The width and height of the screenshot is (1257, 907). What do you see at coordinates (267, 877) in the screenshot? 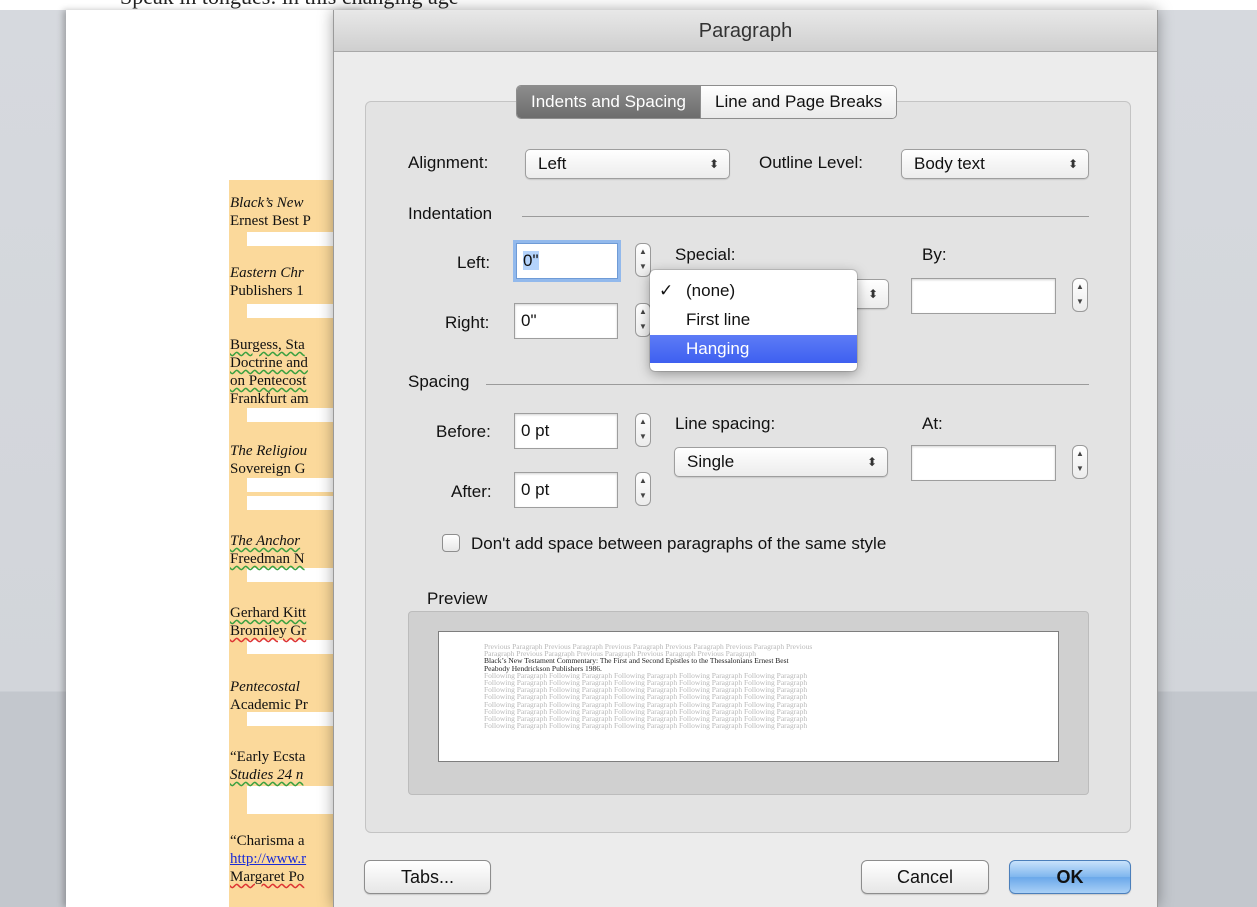
I see `document-line: Margaret Po` at bounding box center [267, 877].